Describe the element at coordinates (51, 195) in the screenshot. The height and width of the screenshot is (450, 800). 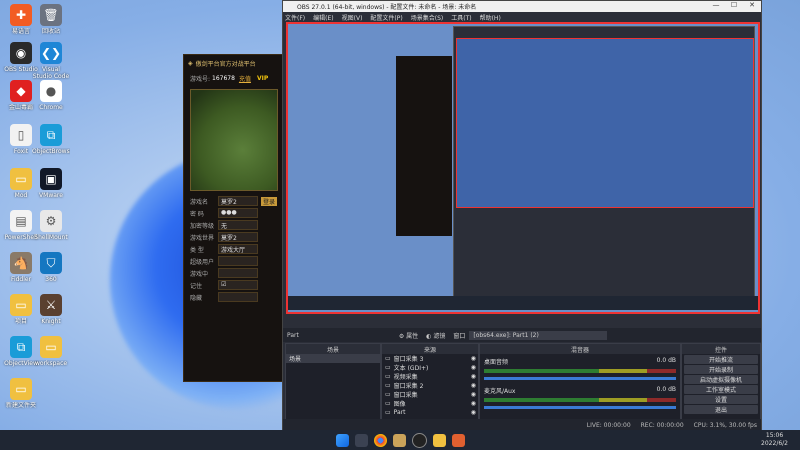
I see `desktop-icon-label: VMware` at that location.